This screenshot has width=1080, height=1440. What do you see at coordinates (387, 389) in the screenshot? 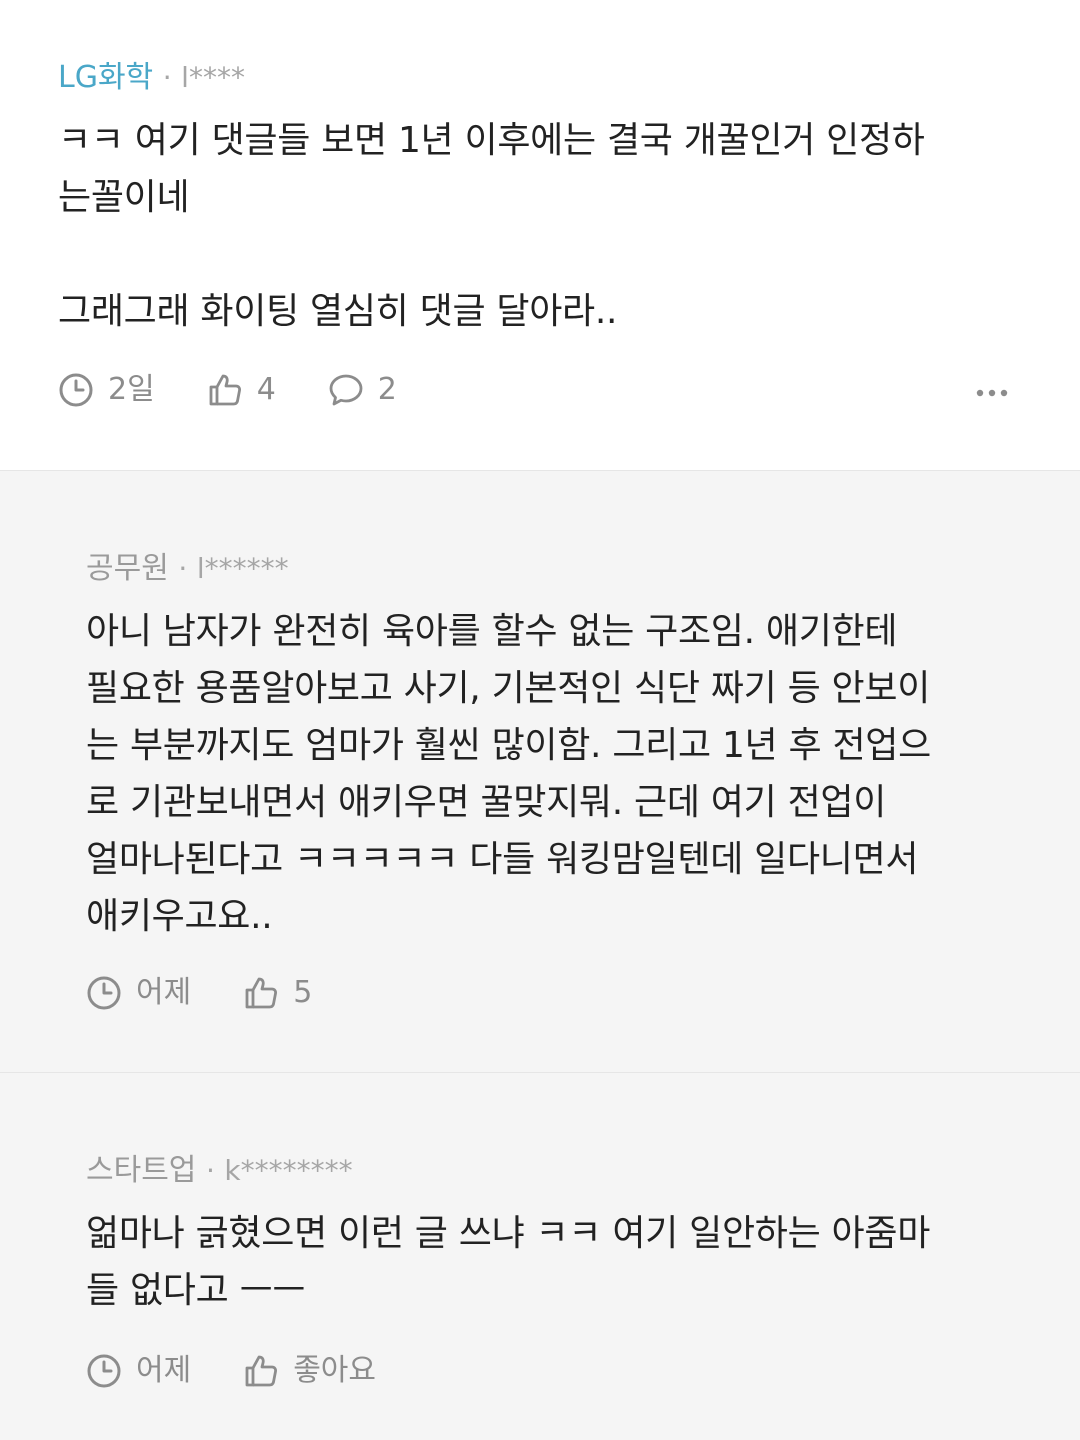
I see `reply-count: 2` at bounding box center [387, 389].